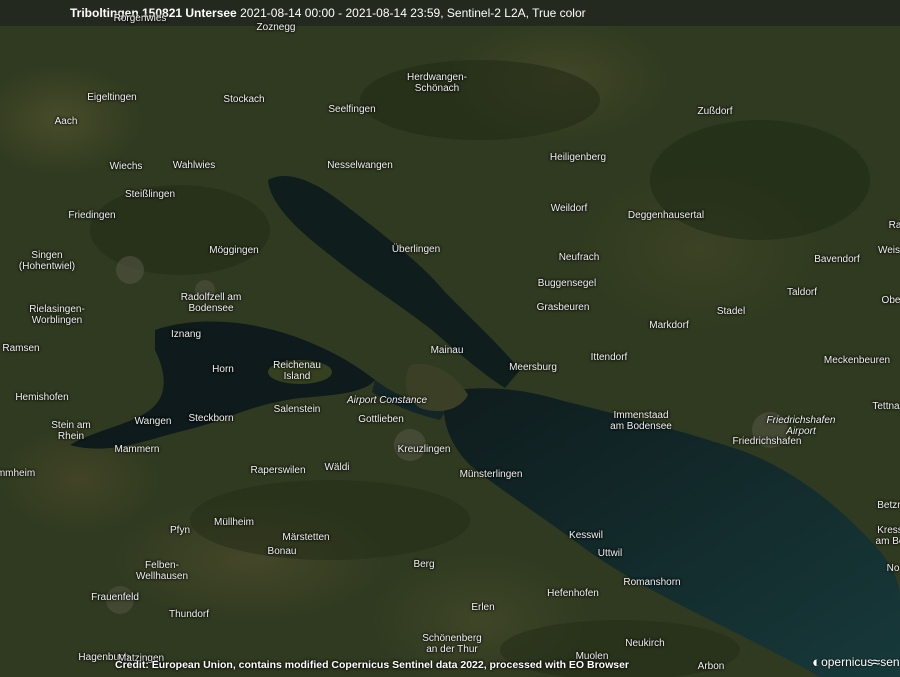 Image resolution: width=900 pixels, height=677 pixels. I want to click on place-label: Ittendorf, so click(609, 357).